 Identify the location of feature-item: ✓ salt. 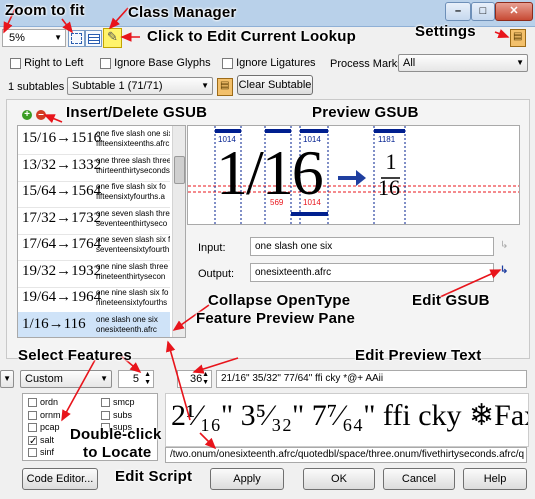
(41, 440).